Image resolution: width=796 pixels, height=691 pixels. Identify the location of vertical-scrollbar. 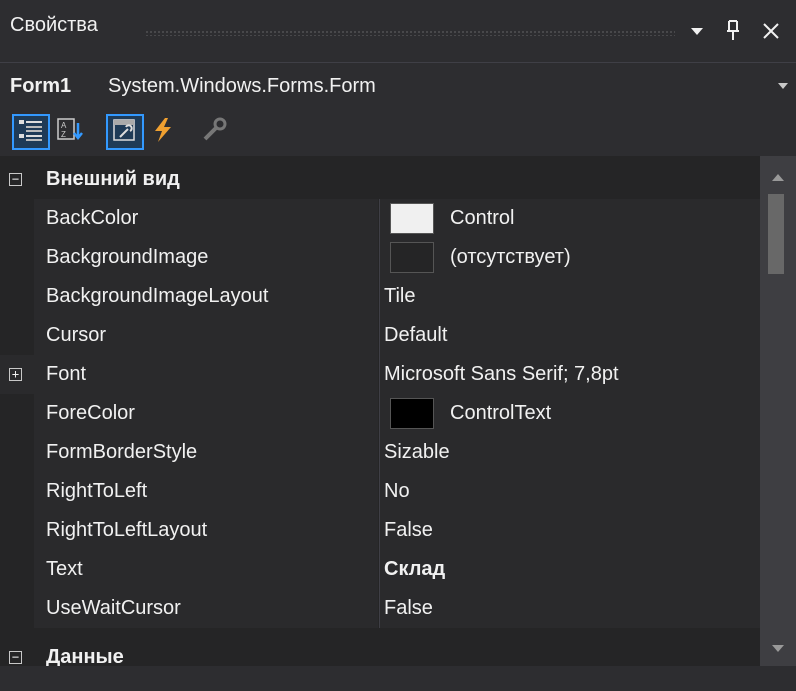
(778, 411).